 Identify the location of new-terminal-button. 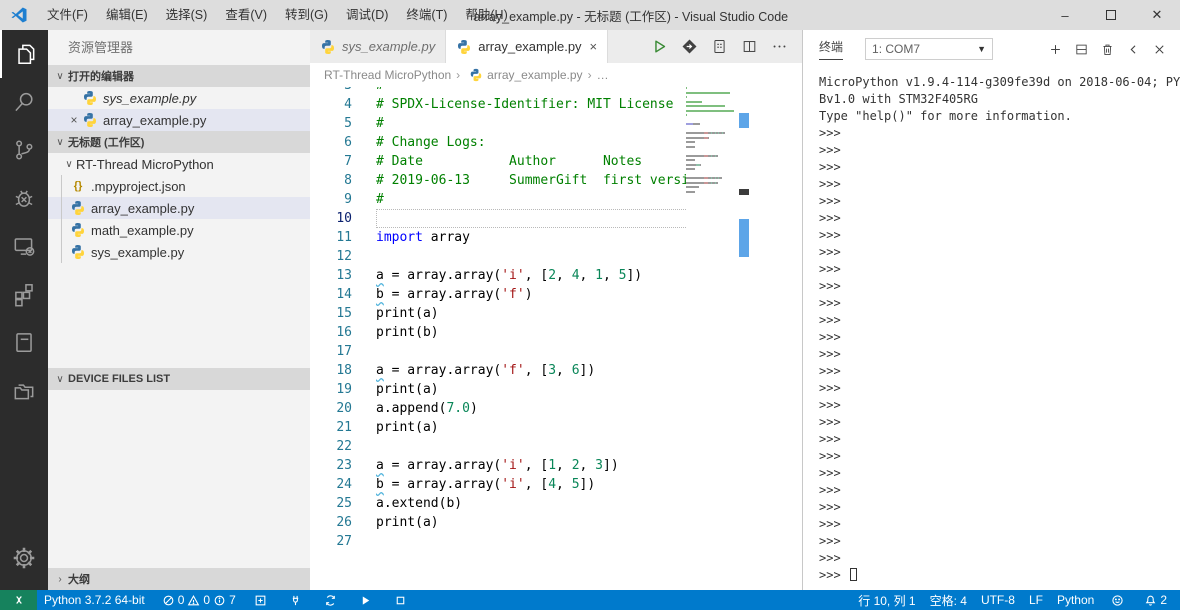
(1055, 49).